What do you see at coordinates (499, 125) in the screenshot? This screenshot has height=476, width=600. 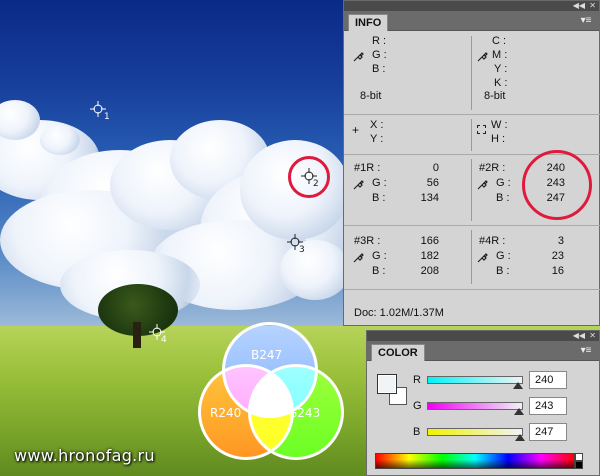 I see `w-label: W :` at bounding box center [499, 125].